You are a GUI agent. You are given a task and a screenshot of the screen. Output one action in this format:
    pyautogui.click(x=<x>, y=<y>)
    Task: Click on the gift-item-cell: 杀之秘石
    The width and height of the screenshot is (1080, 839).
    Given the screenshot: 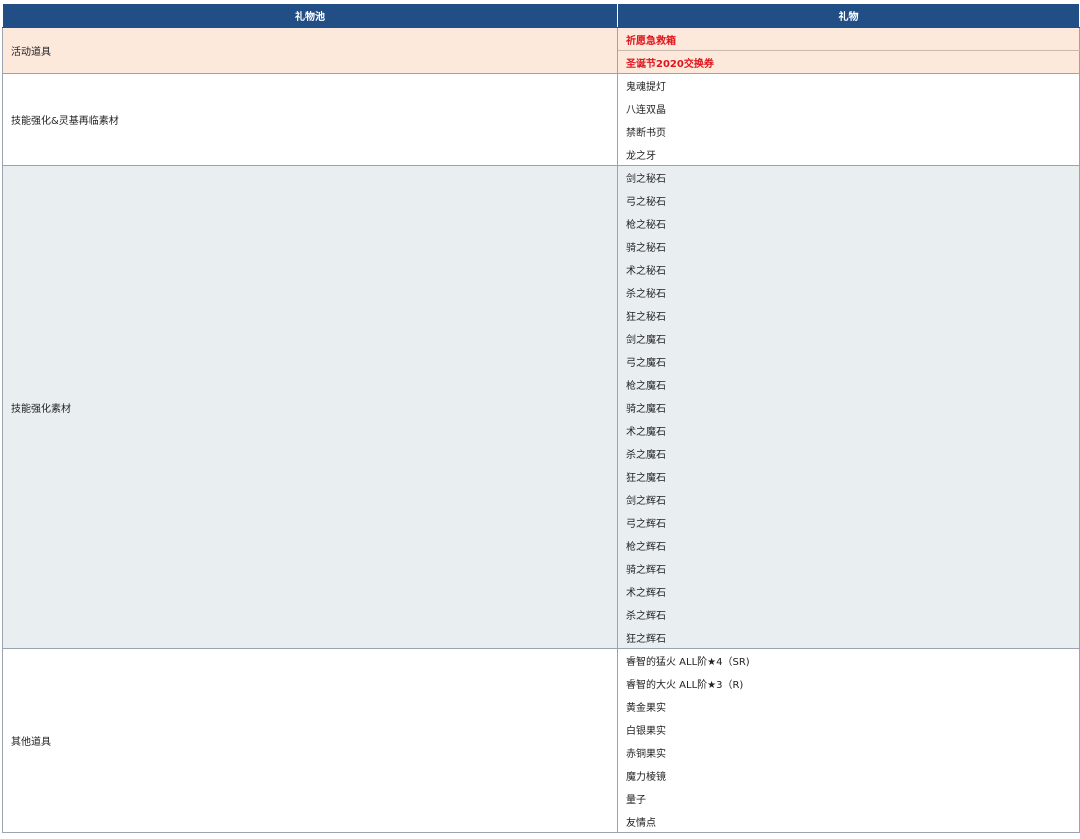 What is the action you would take?
    pyautogui.click(x=848, y=292)
    